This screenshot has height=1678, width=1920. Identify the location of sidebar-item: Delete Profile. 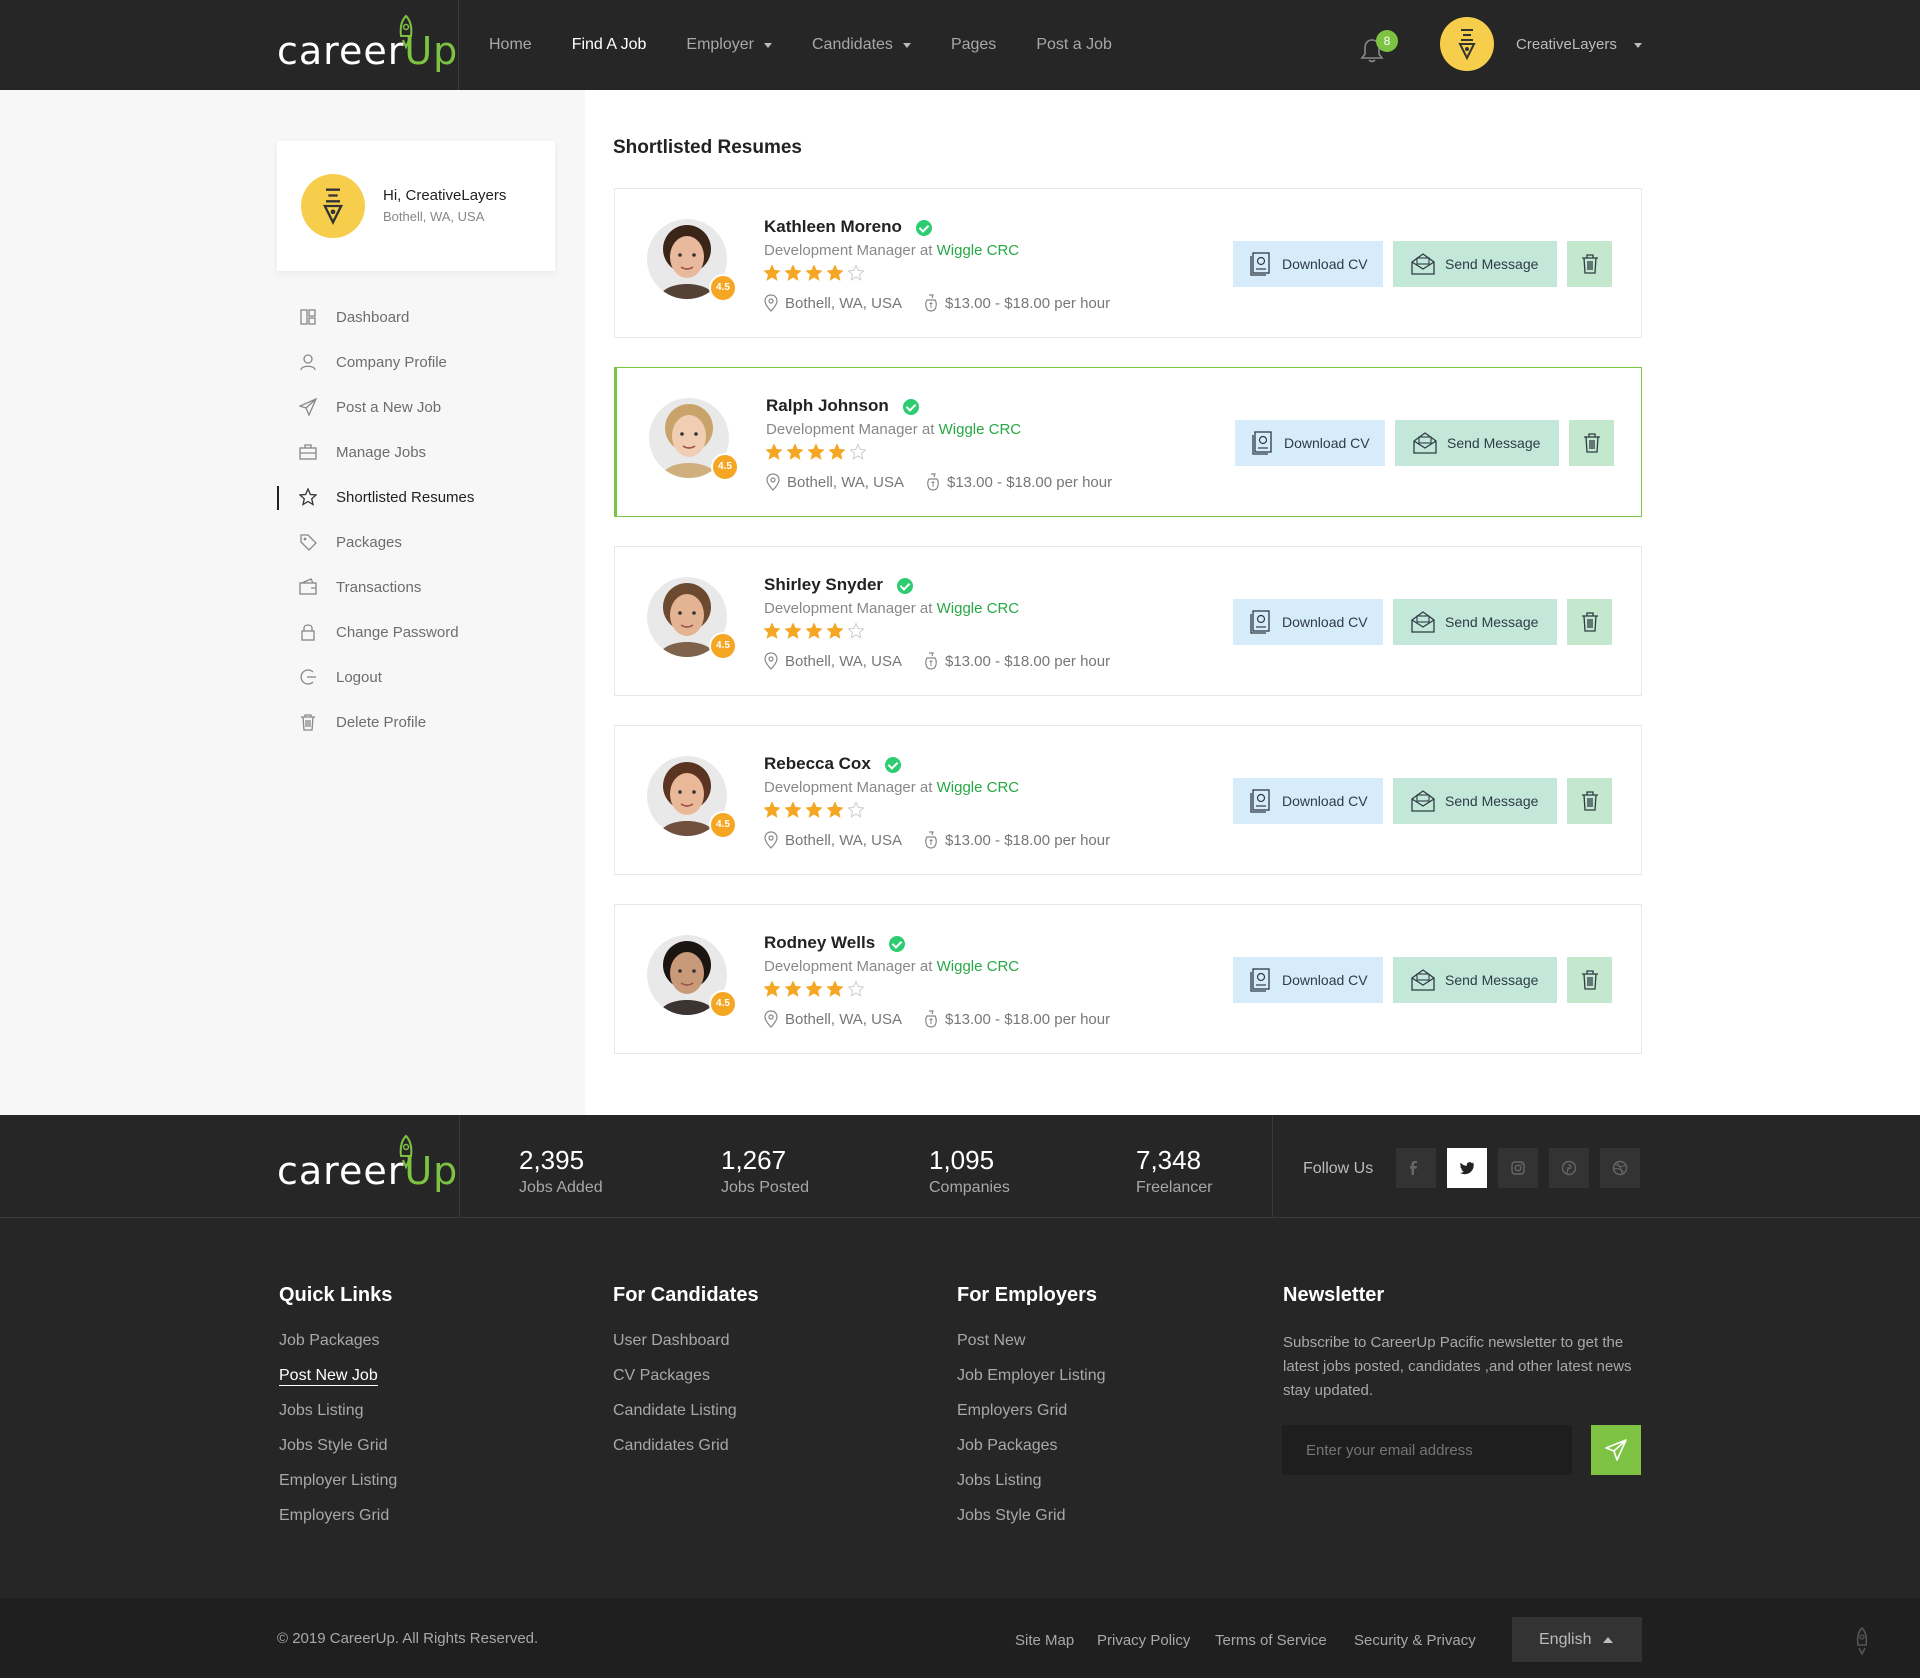
(417, 722).